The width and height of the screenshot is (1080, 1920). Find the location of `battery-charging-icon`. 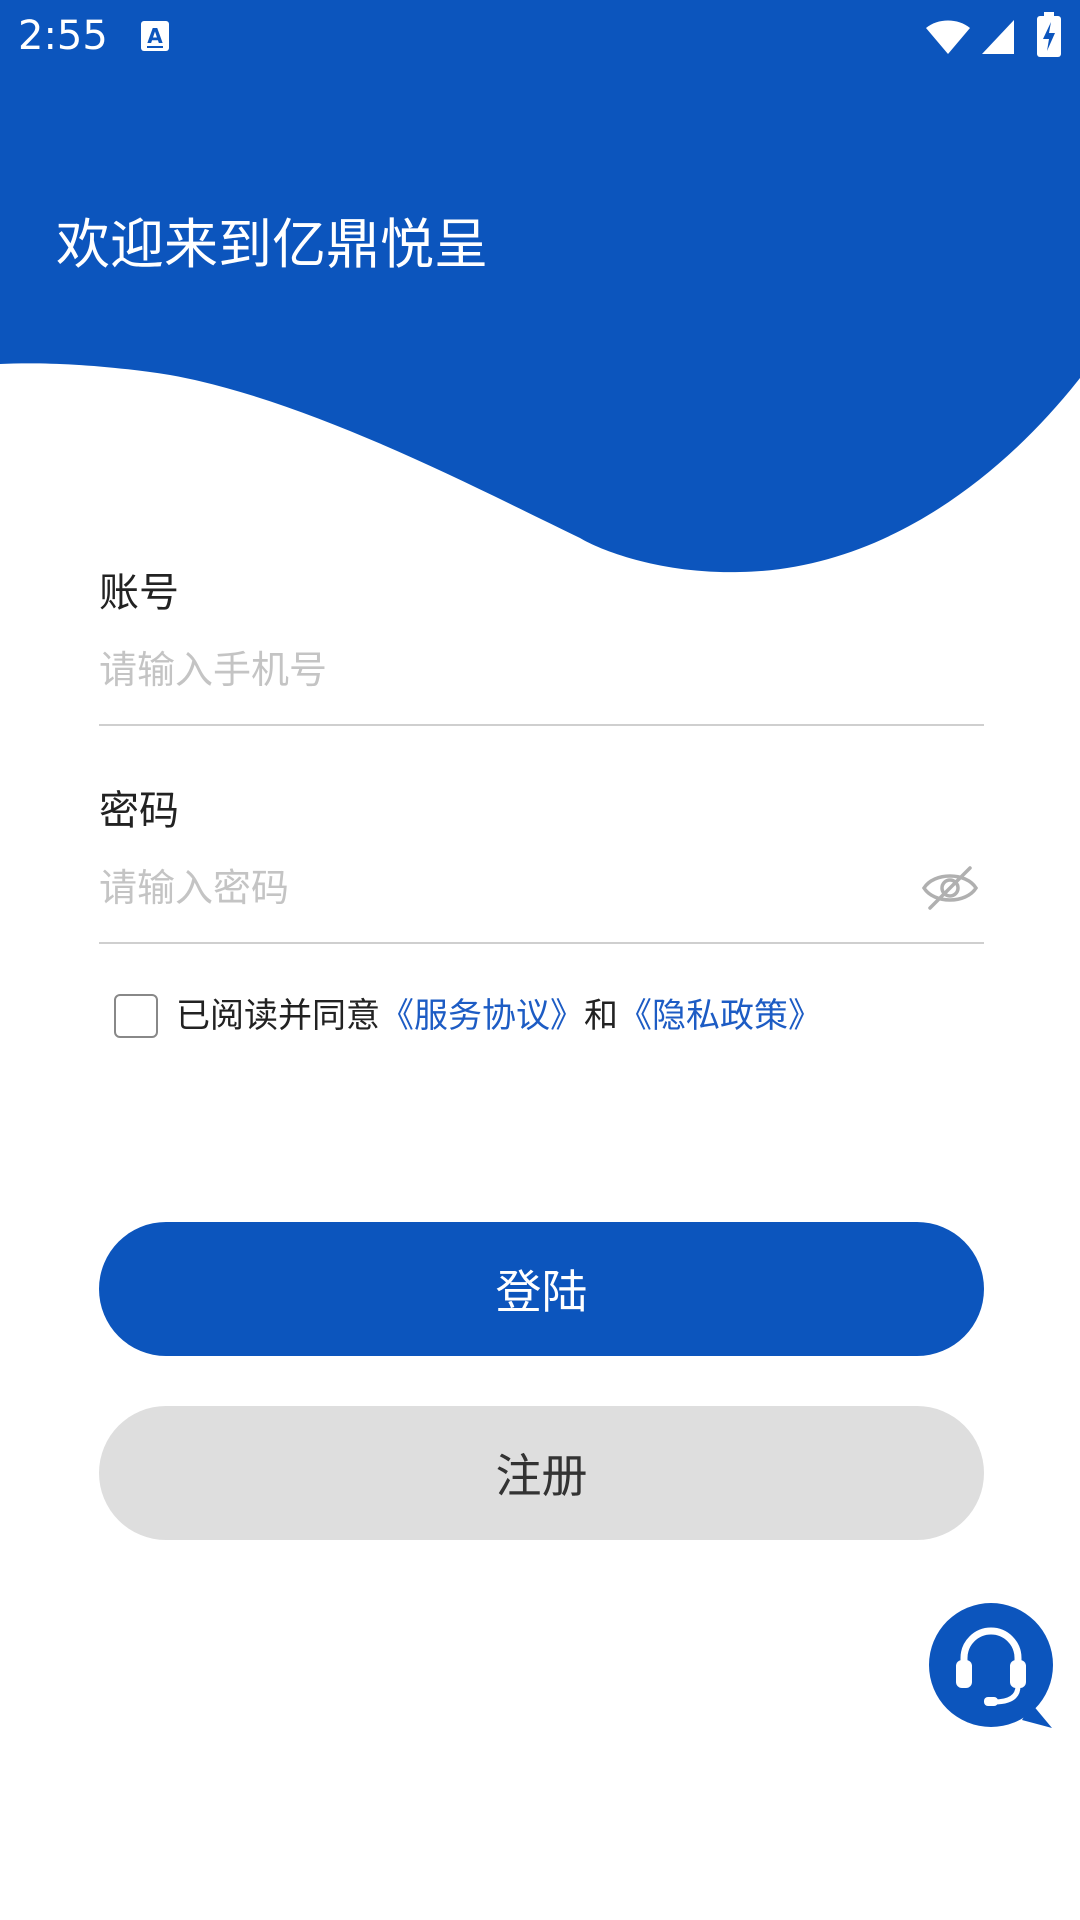

battery-charging-icon is located at coordinates (1049, 34).